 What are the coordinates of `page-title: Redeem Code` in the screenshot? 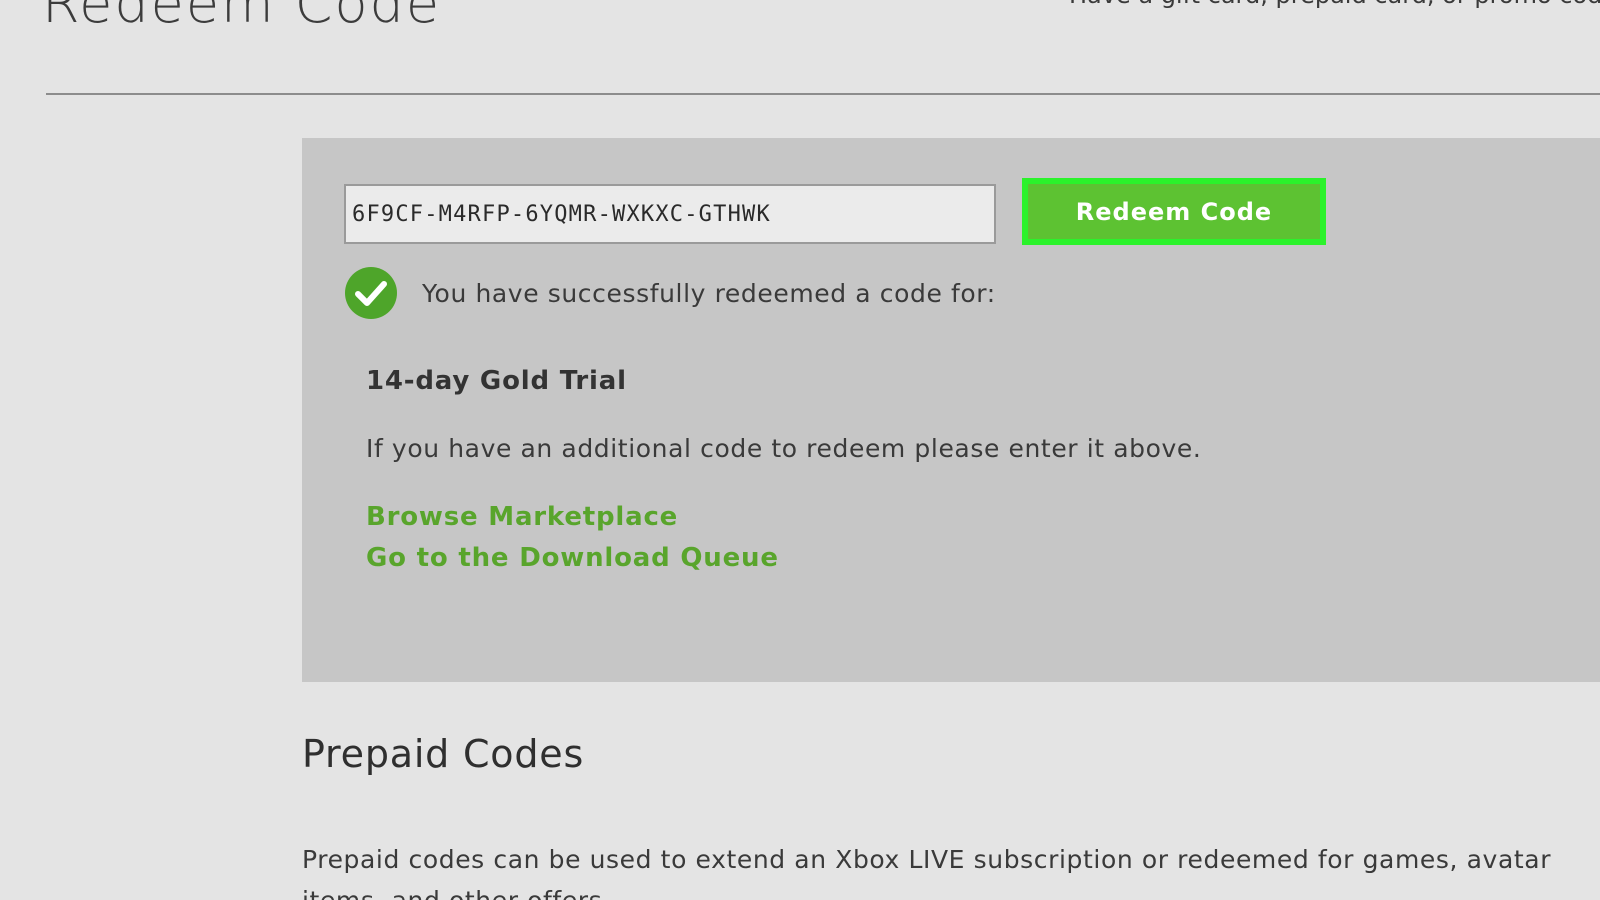 It's located at (242, 17).